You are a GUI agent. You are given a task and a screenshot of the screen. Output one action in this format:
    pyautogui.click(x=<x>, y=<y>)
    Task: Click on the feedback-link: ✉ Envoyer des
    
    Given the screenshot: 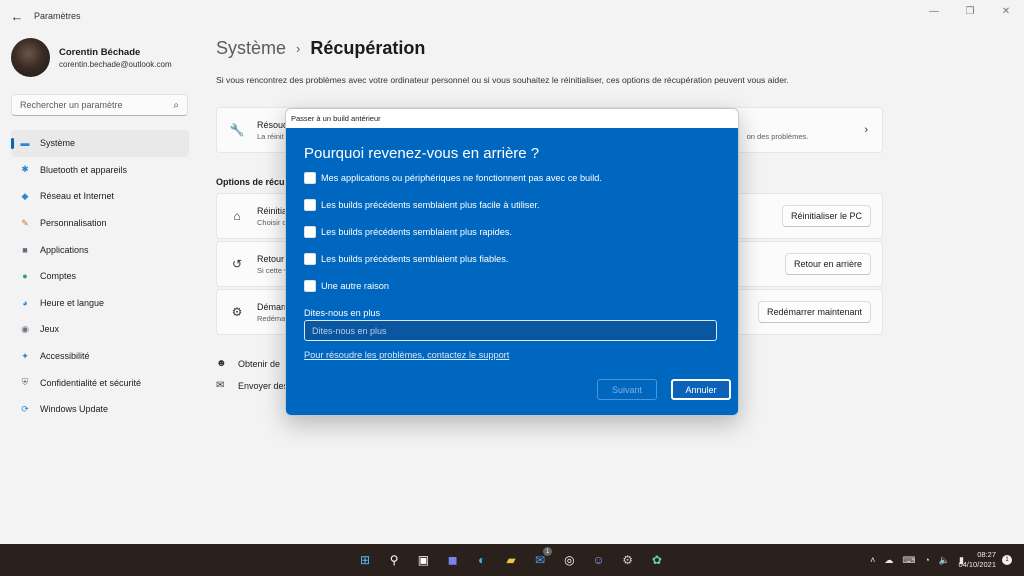 What is the action you would take?
    pyautogui.click(x=252, y=385)
    